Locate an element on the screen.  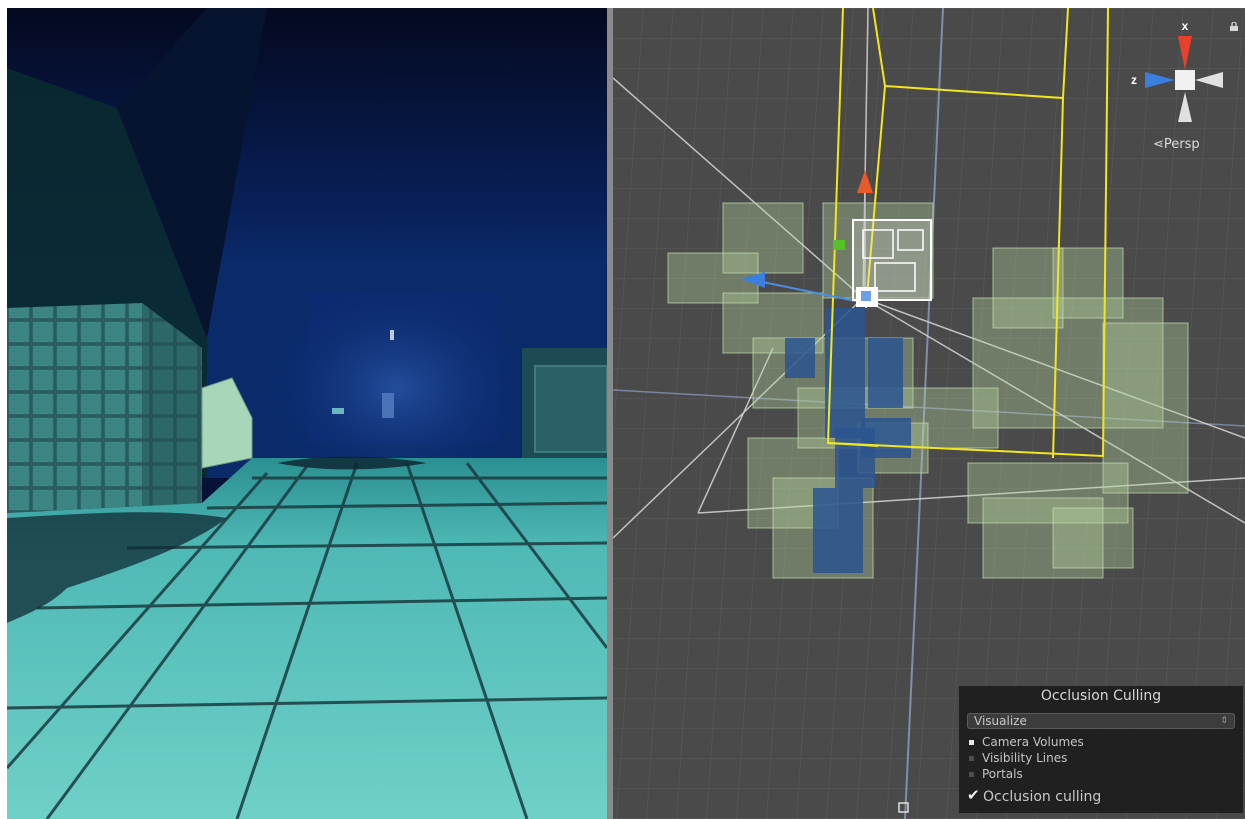
persp-arrow-icon: ⋖ is located at coordinates (1158, 144).